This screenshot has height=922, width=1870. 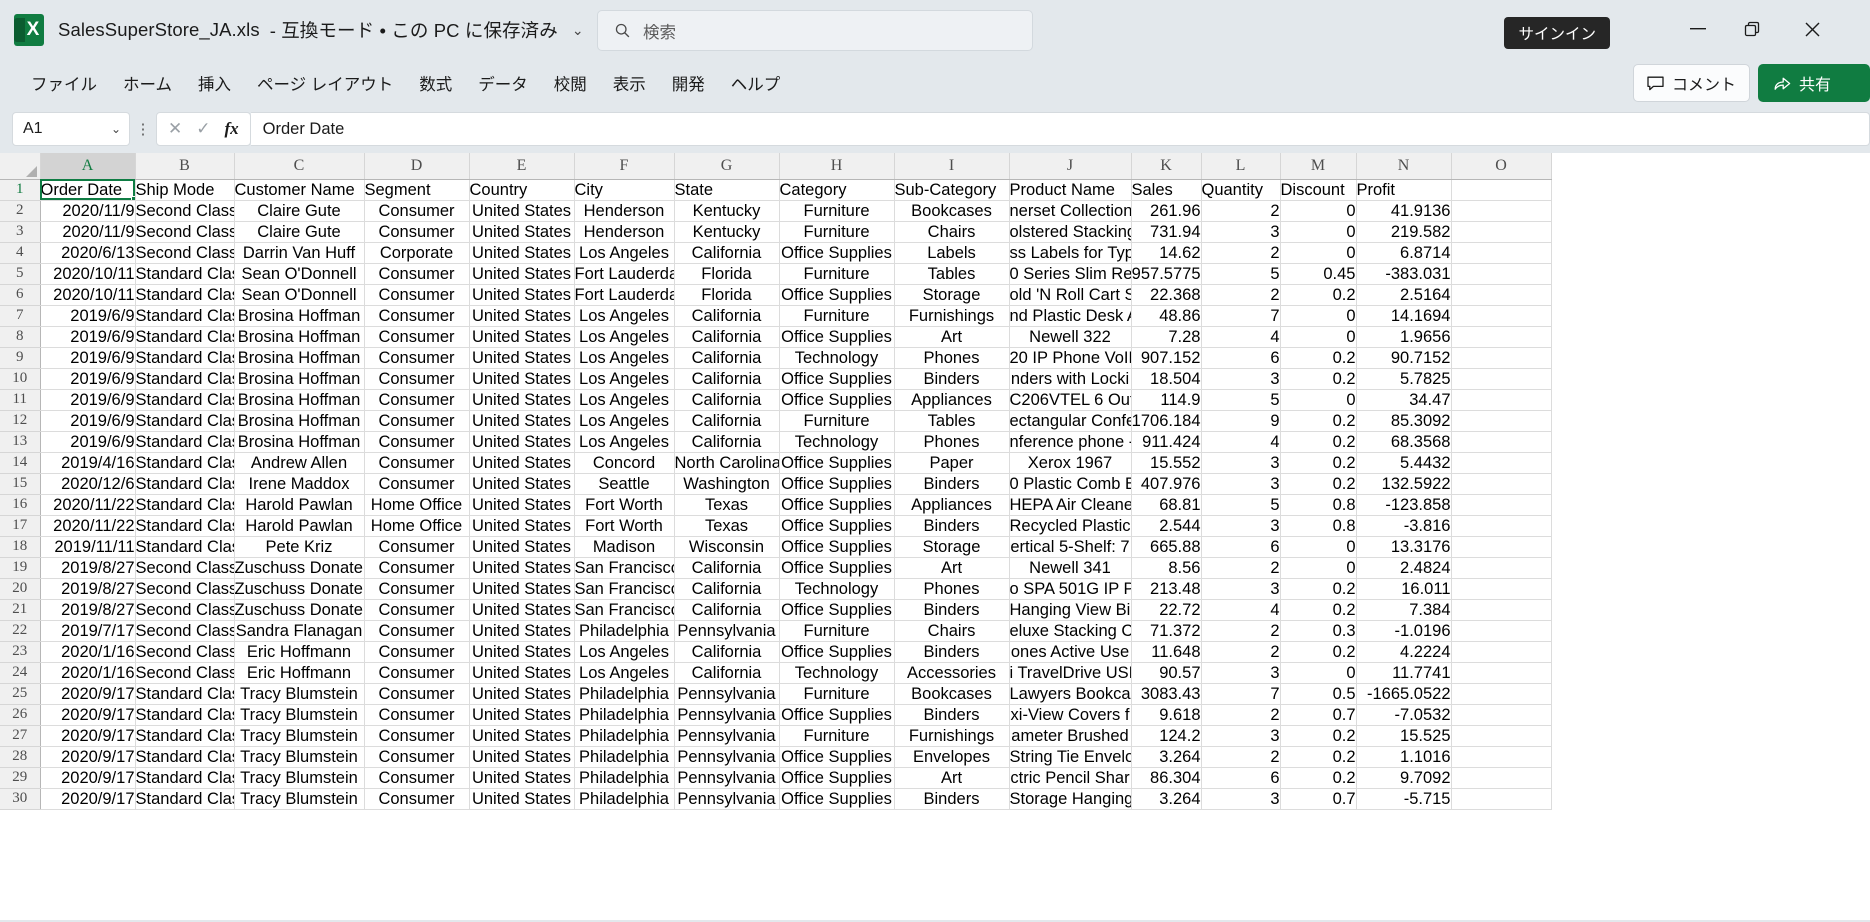 I want to click on cell-A4: 2020/6/13, so click(x=88, y=253).